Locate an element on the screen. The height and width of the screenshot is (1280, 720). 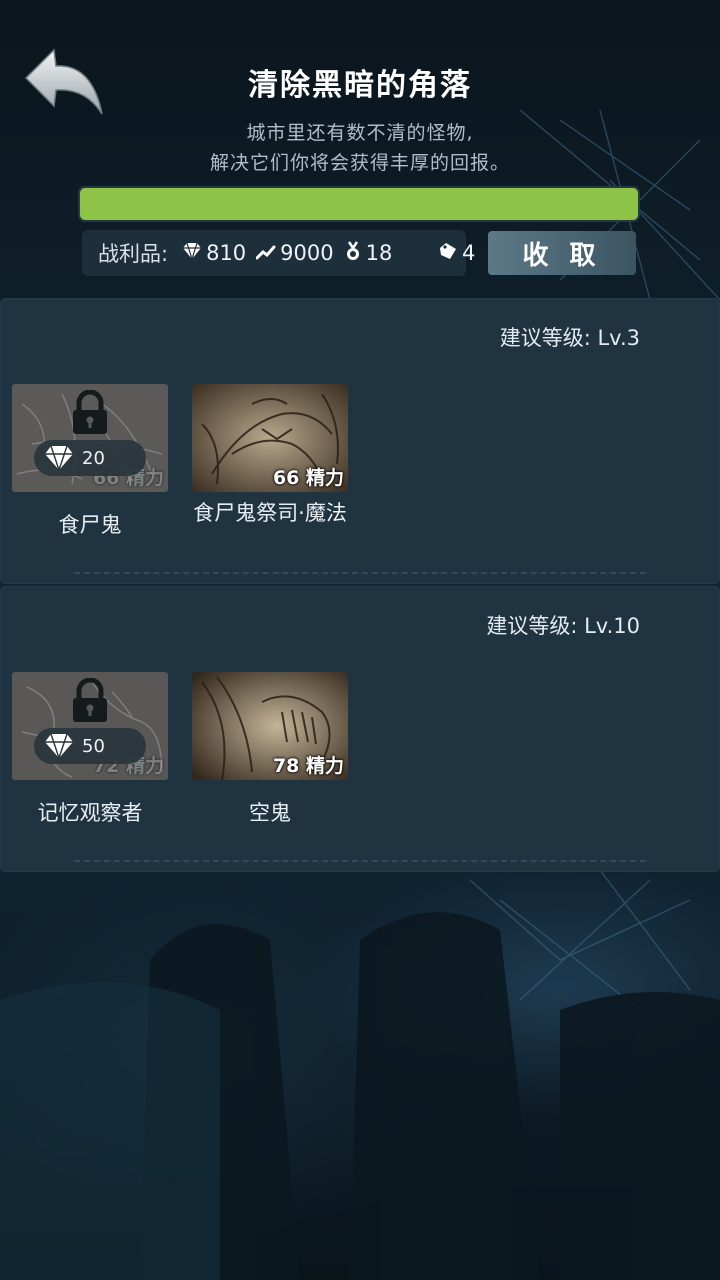
subtitle-line-1: 城市里还有数不清的怪物, is located at coordinates (360, 133).